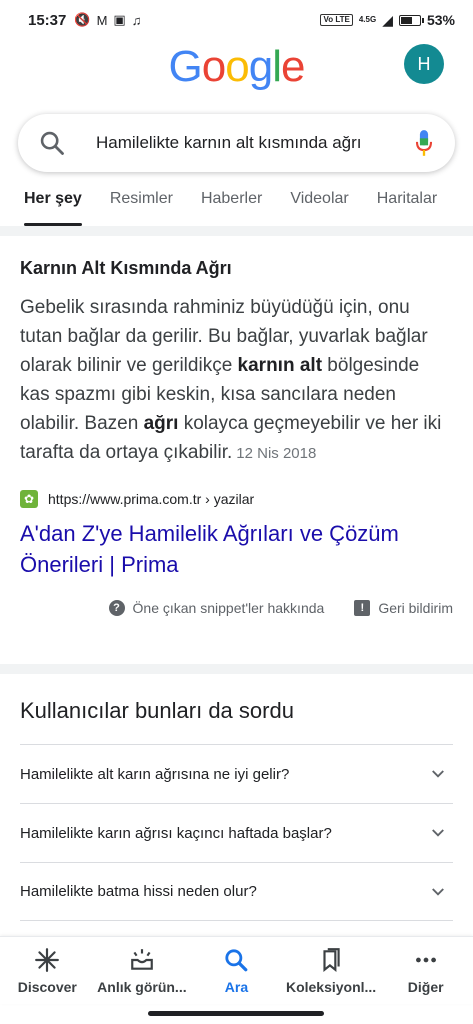  I want to click on paa-title: Kullanıcılar bunları da sordu, so click(157, 710).